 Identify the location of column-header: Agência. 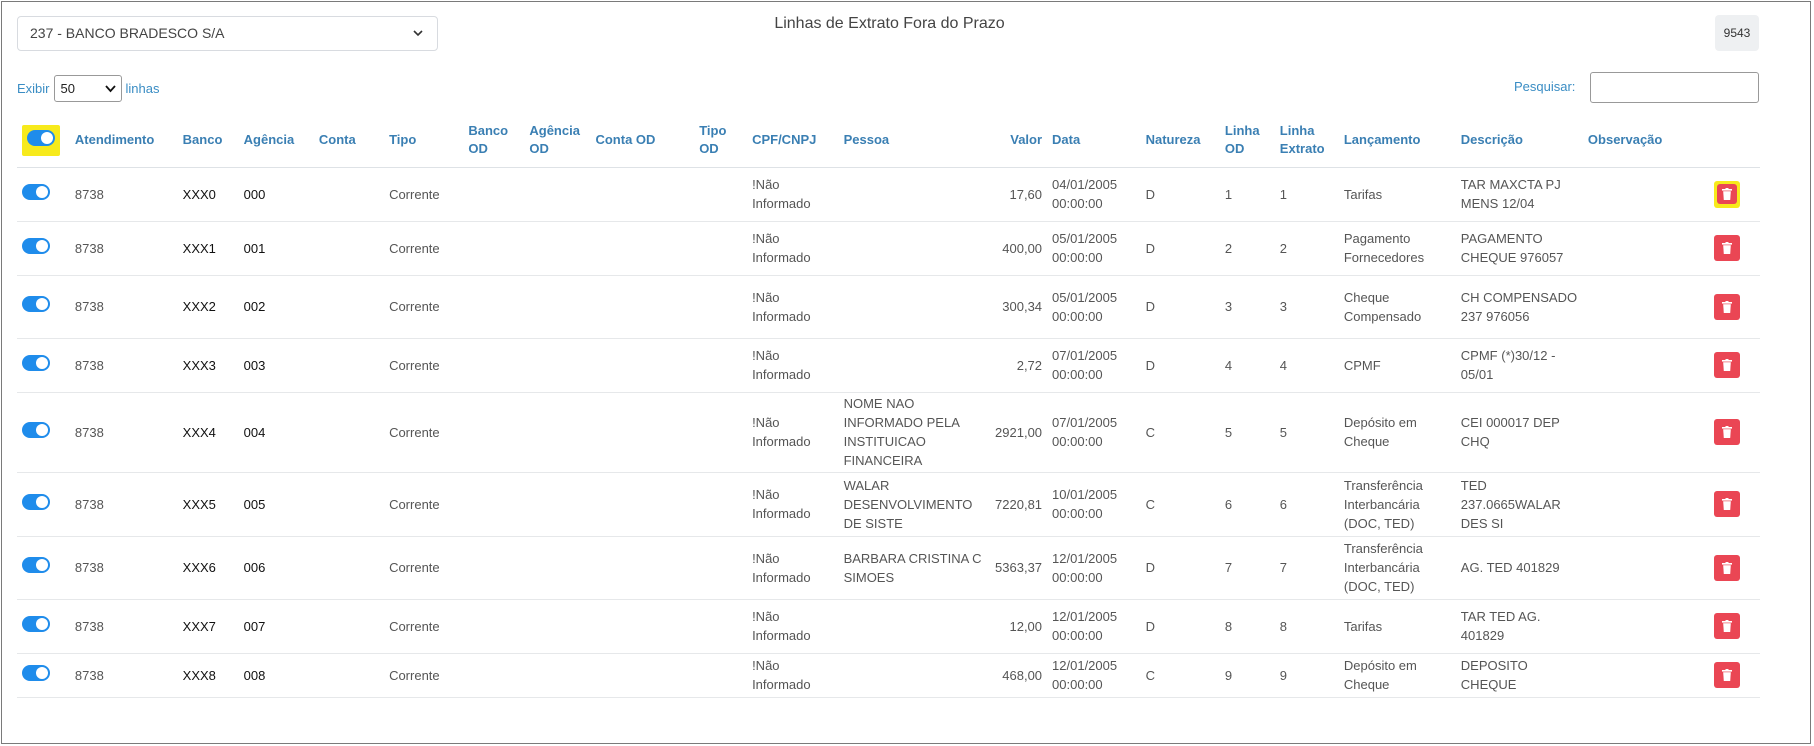
(276, 141).